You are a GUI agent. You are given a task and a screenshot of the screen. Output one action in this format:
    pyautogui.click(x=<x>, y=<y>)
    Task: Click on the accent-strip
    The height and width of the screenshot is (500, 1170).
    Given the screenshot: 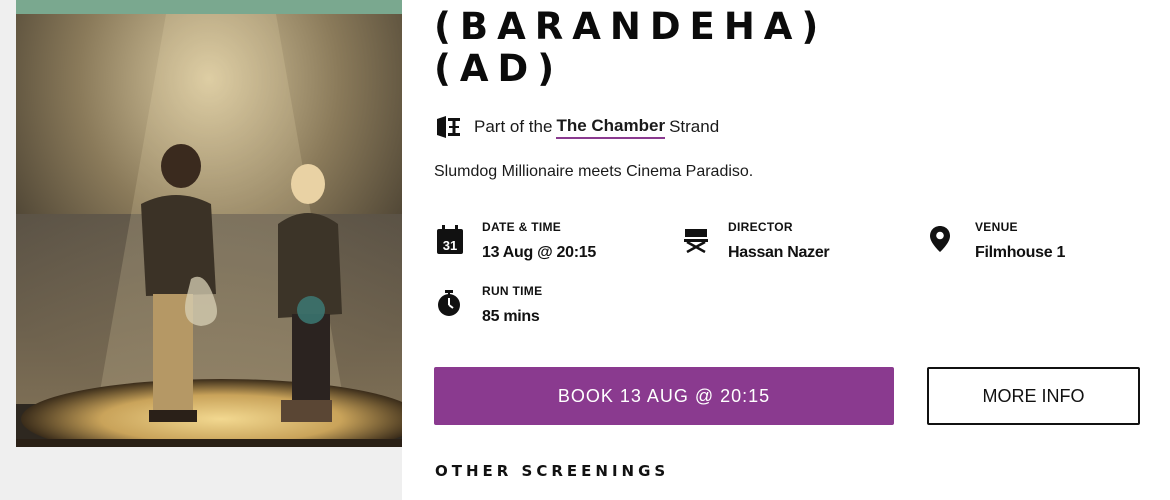 What is the action you would take?
    pyautogui.click(x=209, y=7)
    